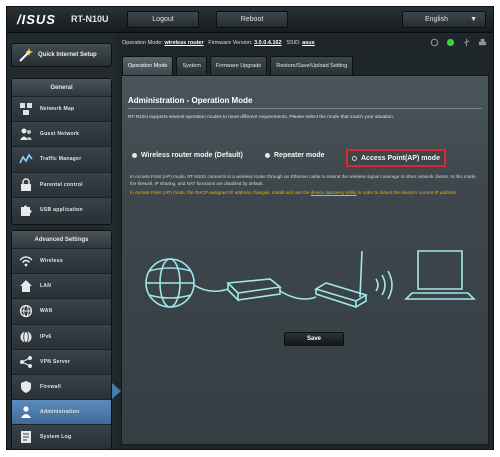 The image size is (500, 457). I want to click on language-value: English, so click(436, 19).